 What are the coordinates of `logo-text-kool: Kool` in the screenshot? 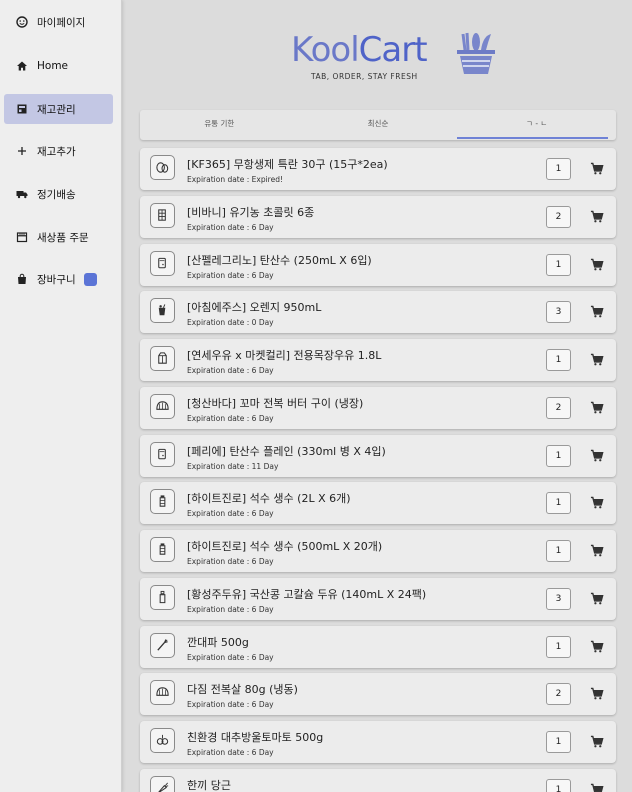 It's located at (325, 50).